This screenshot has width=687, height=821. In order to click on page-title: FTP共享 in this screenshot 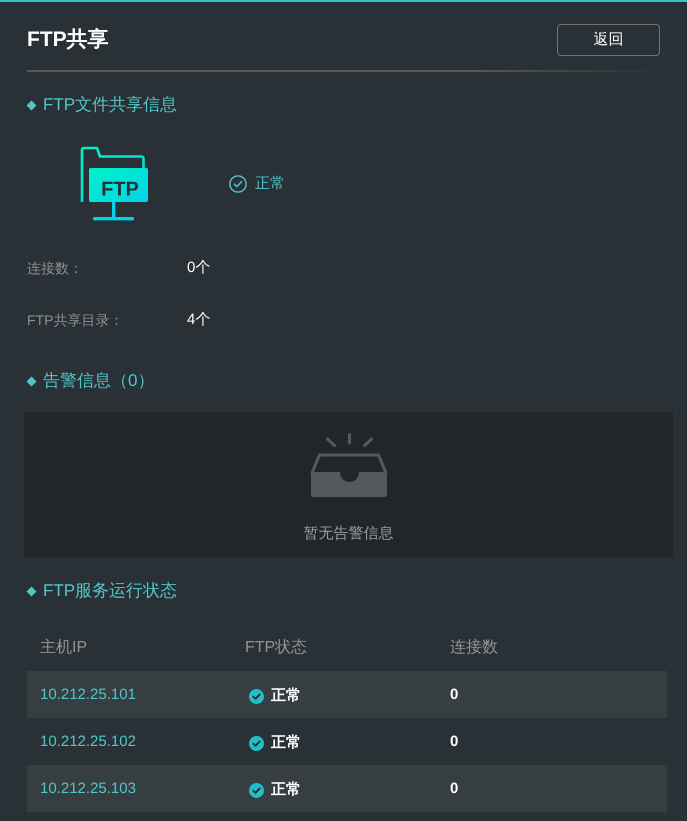, I will do `click(68, 39)`.